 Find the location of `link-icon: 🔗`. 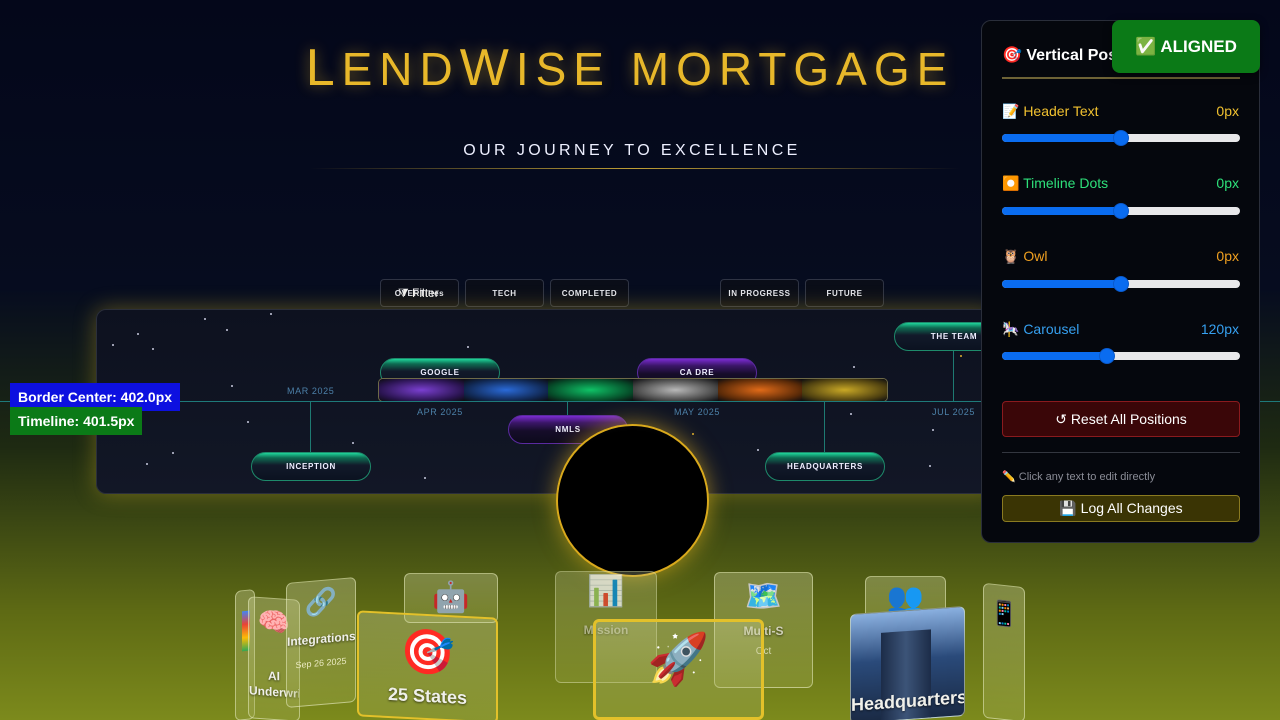

link-icon: 🔗 is located at coordinates (321, 602).